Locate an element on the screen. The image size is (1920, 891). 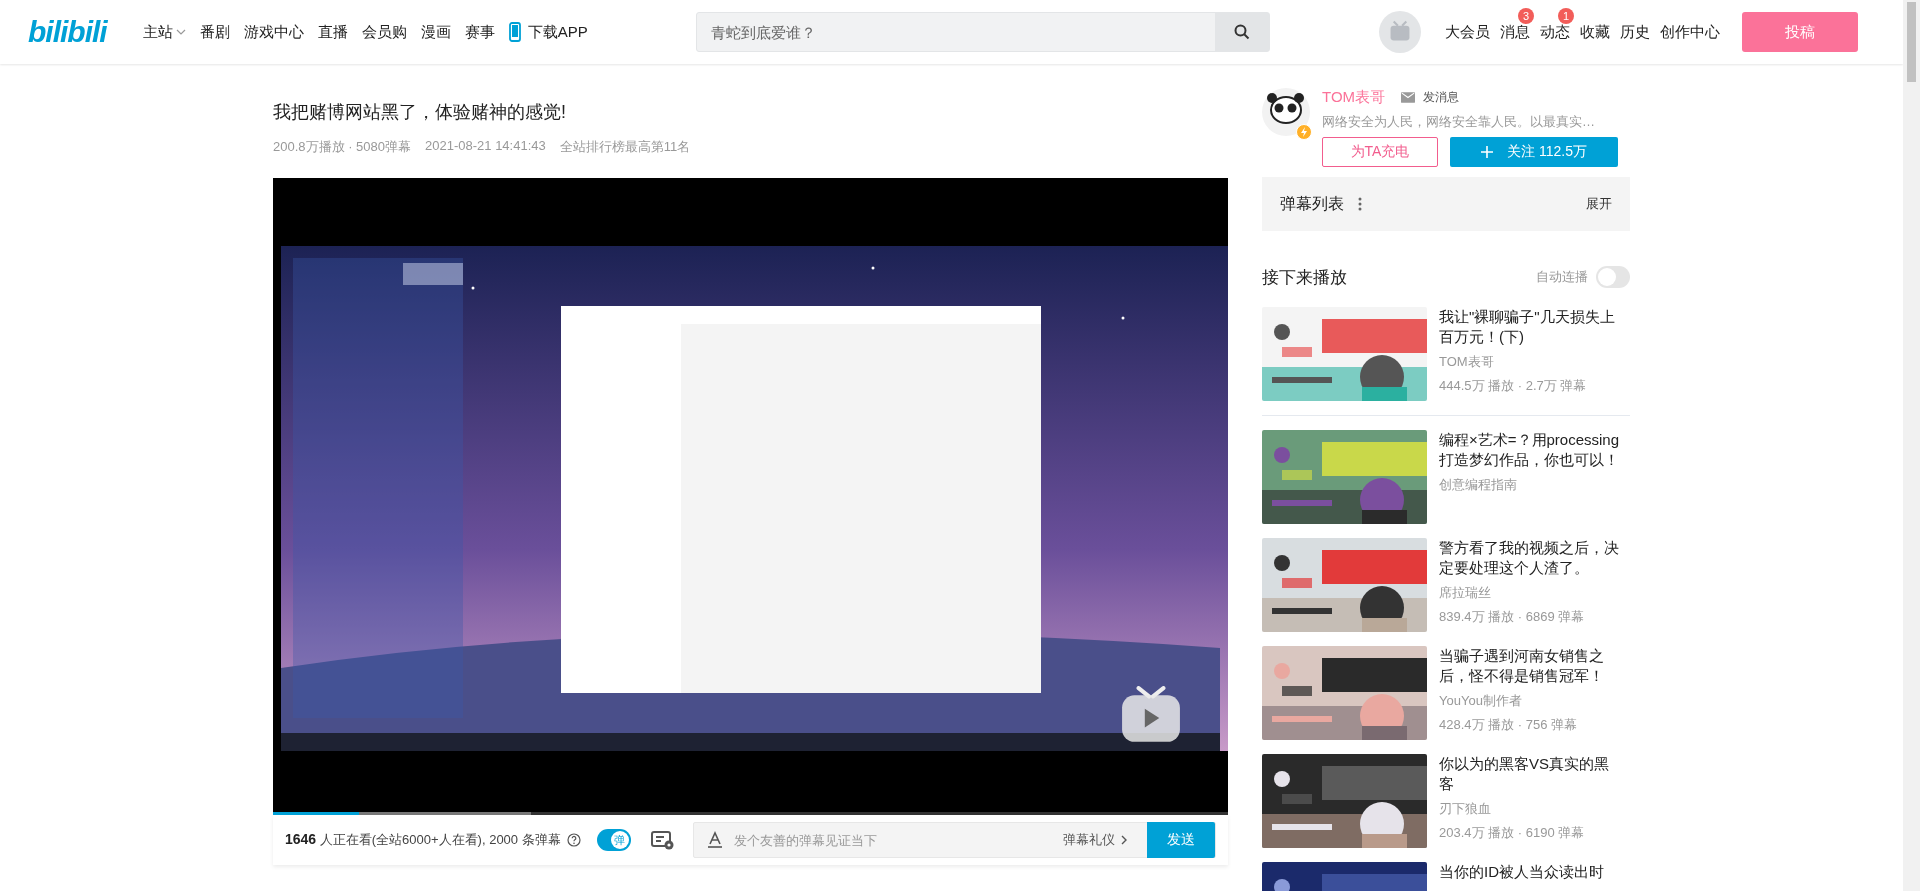
video-stats: 428.4万 播放 · 756 弹幕 is located at coordinates (1508, 725).